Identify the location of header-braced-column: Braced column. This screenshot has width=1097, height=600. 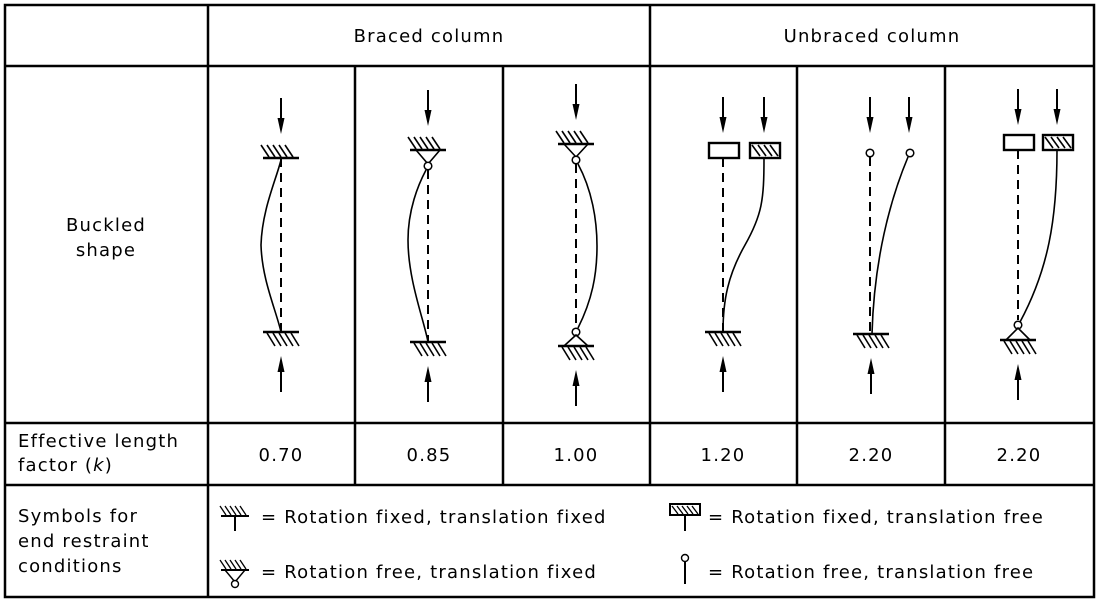
(429, 36).